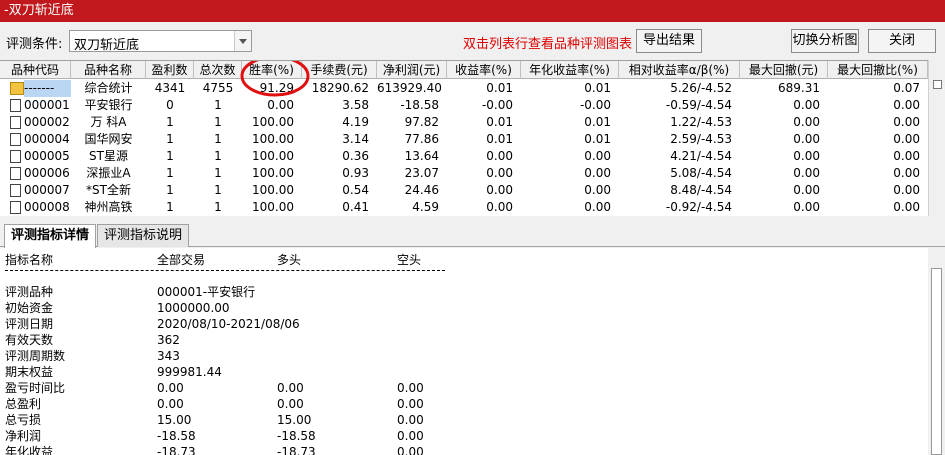 This screenshot has width=945, height=455. Describe the element at coordinates (548, 44) in the screenshot. I see `double-click-hint: 双击列表行查看品种评测图表` at that location.